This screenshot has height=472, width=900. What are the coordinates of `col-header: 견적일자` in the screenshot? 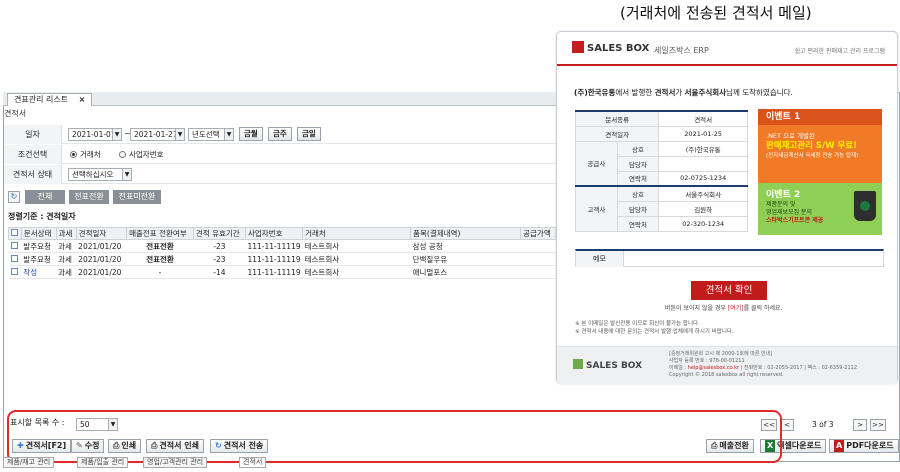 It's located at (101, 233).